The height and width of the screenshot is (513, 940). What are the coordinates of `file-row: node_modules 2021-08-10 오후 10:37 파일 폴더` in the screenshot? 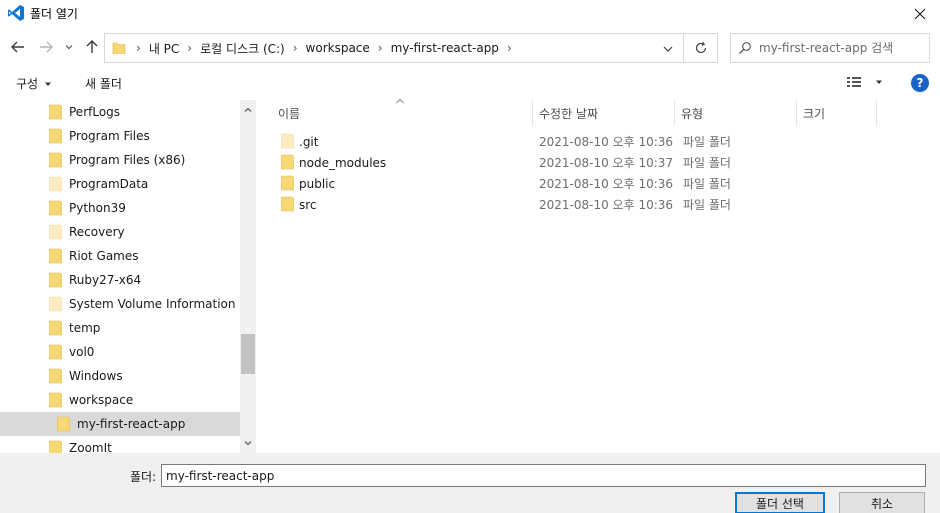 It's located at (606, 162).